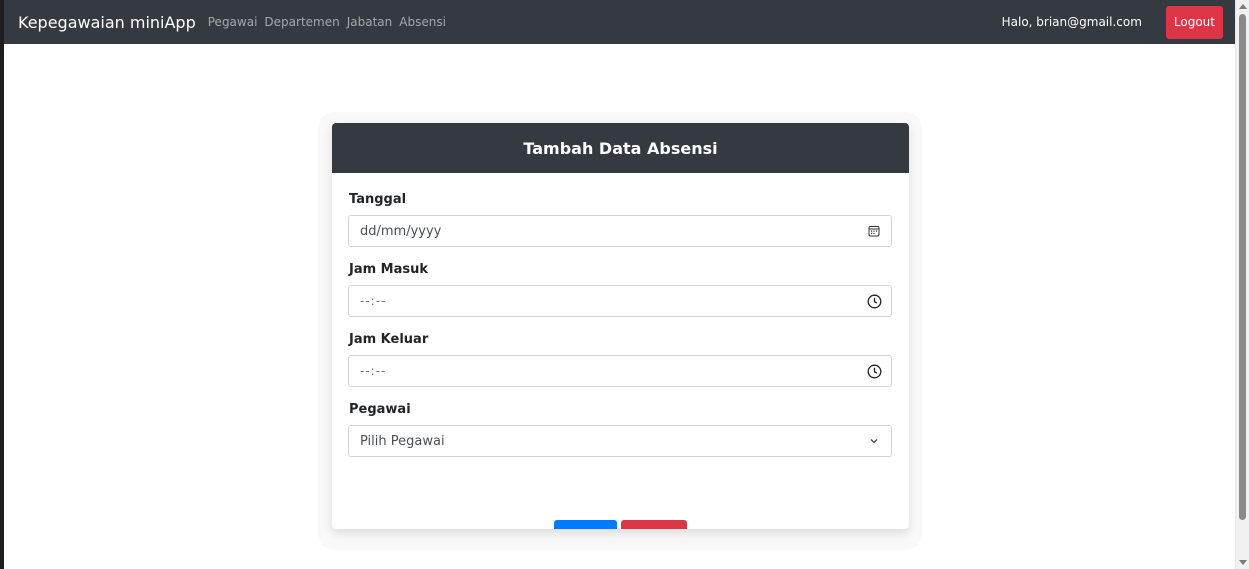  Describe the element at coordinates (301, 22) in the screenshot. I see `nav-link-departemen: Departemen` at that location.